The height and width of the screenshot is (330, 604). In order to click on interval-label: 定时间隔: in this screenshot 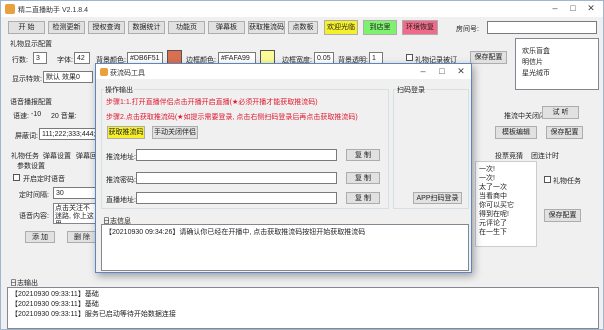, I will do `click(34, 195)`.